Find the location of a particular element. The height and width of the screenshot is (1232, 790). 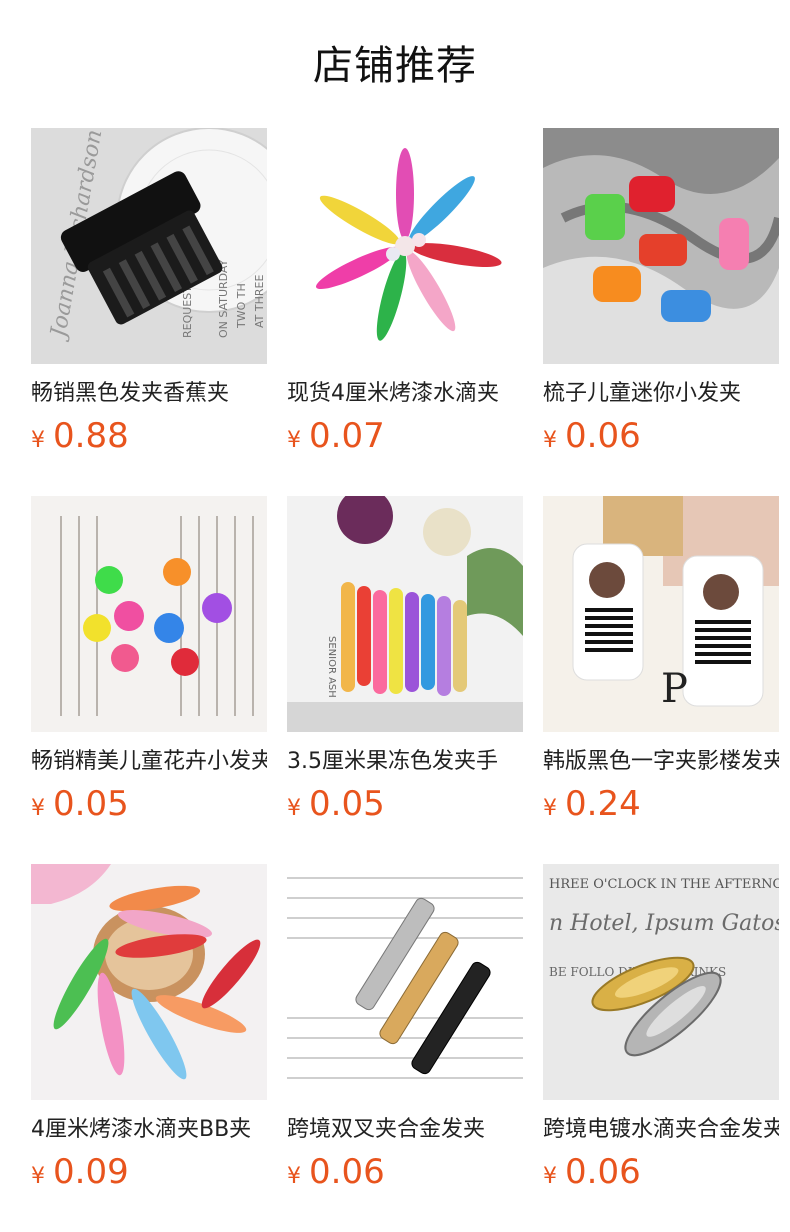

product-price: ¥0.24 is located at coordinates (592, 804).